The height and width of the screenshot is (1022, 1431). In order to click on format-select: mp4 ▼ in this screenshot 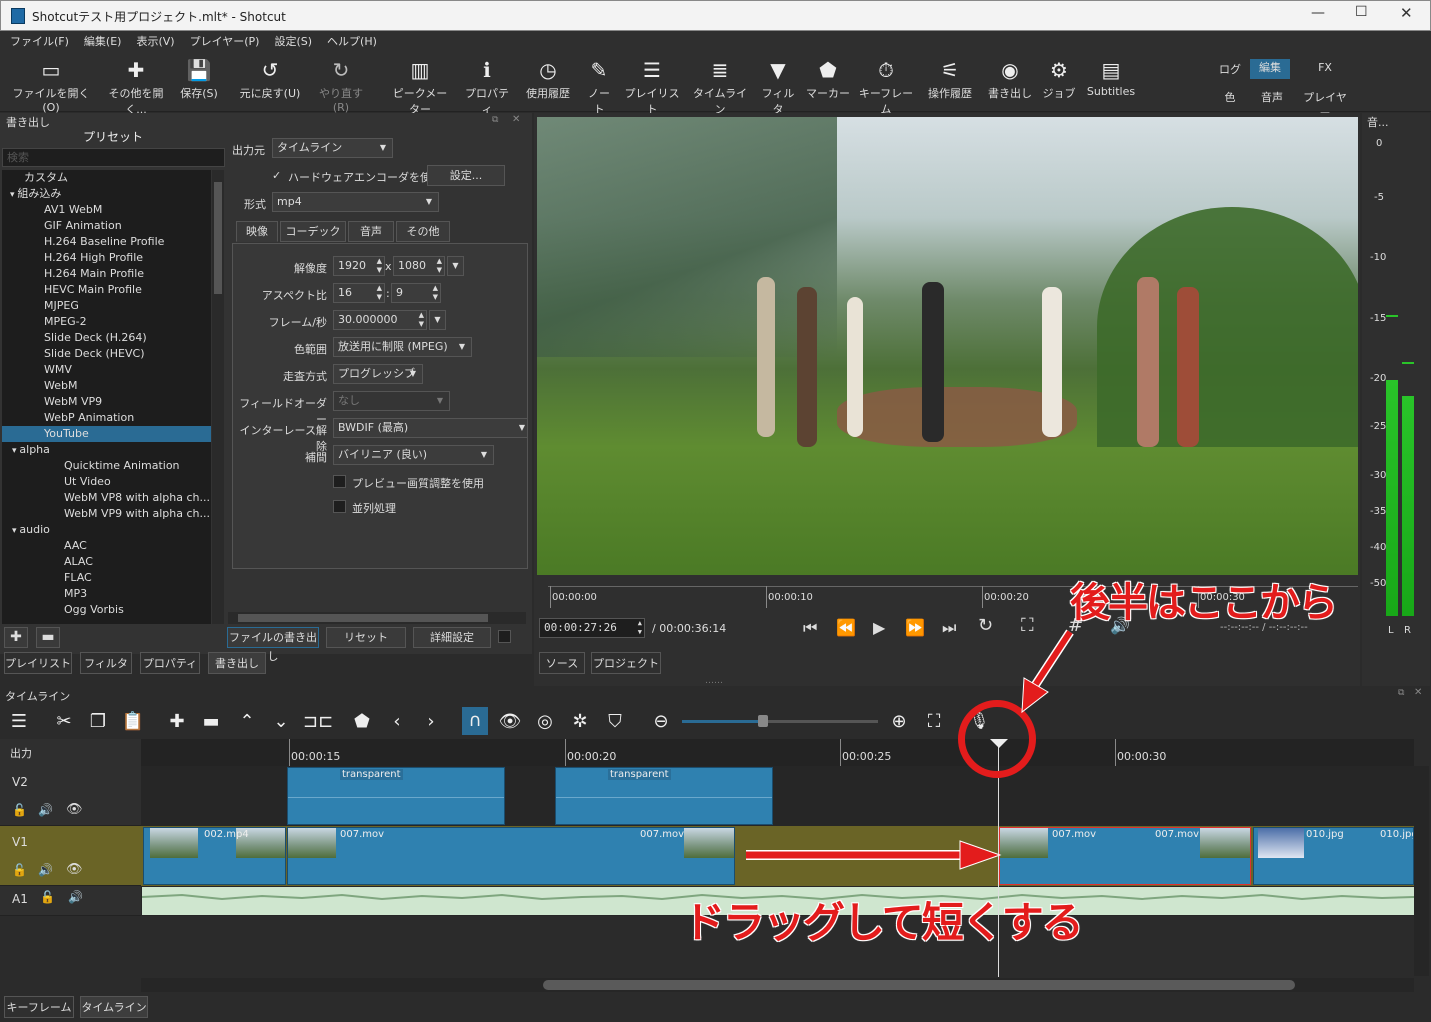, I will do `click(355, 202)`.